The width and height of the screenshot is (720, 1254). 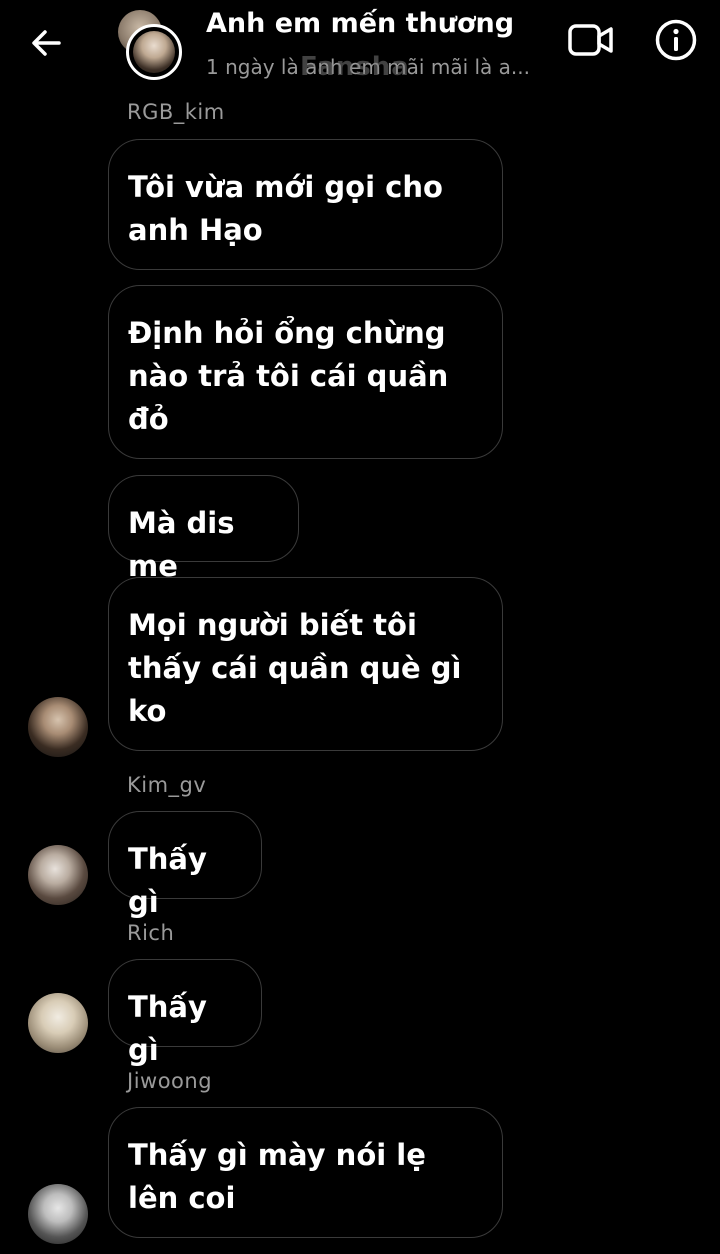 What do you see at coordinates (282, 1176) in the screenshot?
I see `message-text: Thấy gì mày nói lẹ lên coi` at bounding box center [282, 1176].